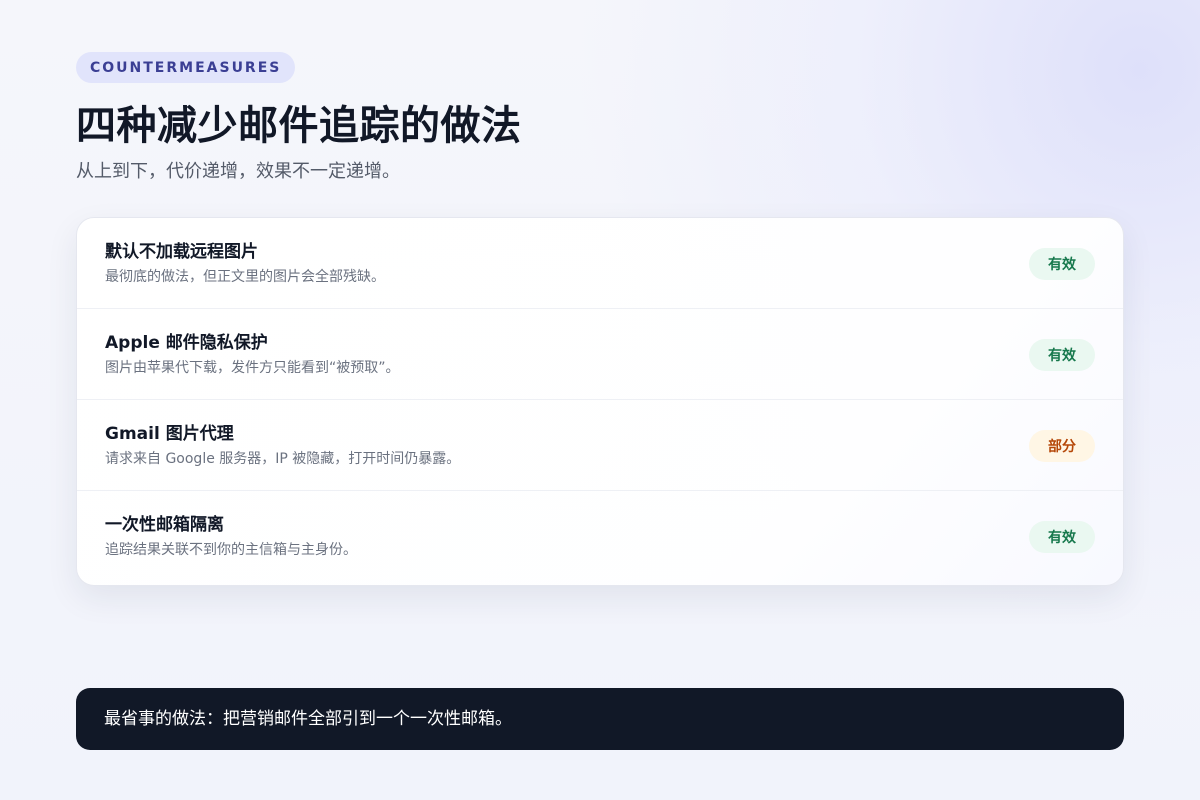 The image size is (1200, 800). I want to click on measure-description: 最彻底的做法，但正文里的图片会全部残缺。, so click(245, 277).